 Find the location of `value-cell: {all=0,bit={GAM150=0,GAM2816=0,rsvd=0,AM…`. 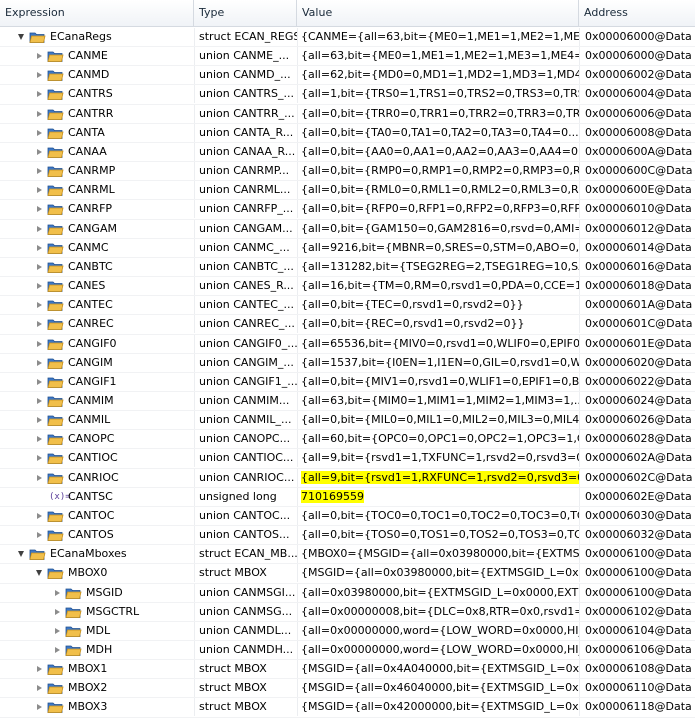

value-cell: {all=0,bit={GAM150=0,GAM2816=0,rsvd=0,AM… is located at coordinates (438, 228).